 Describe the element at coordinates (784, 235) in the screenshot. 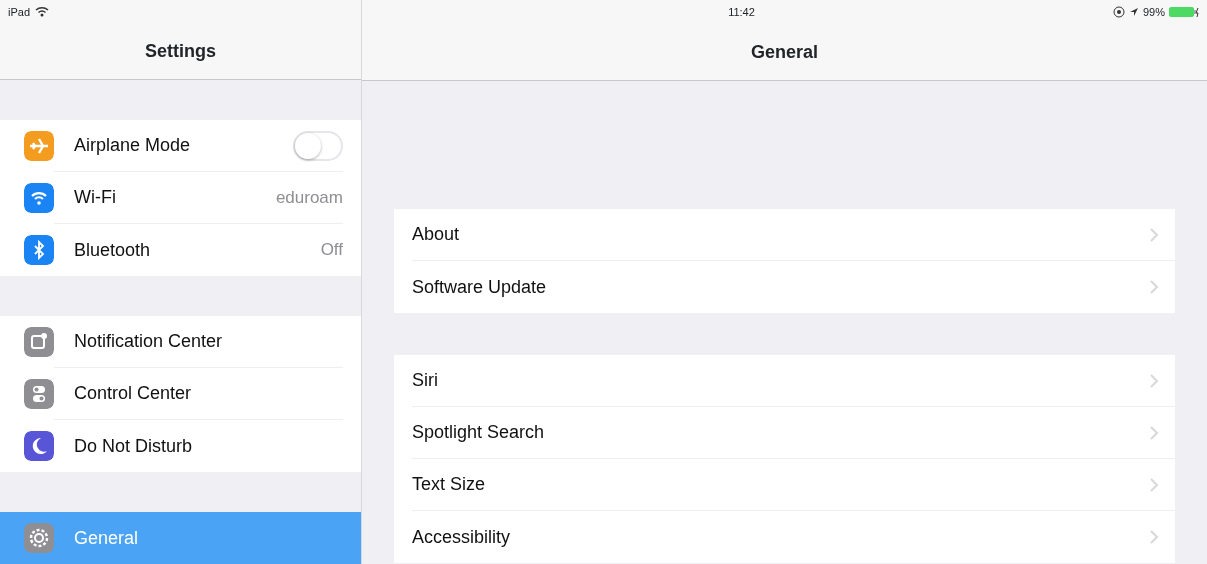

I see `settings-row: About` at that location.